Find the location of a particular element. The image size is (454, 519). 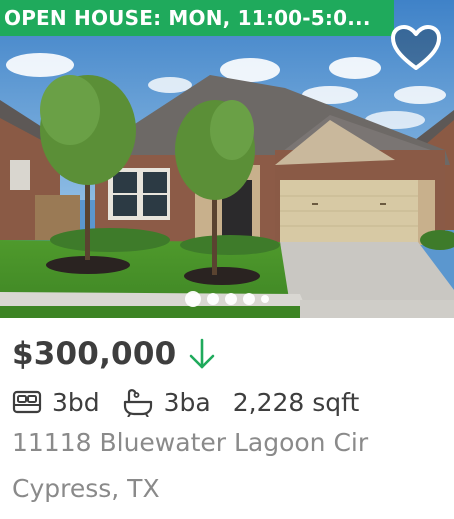

price-row: $300,000 is located at coordinates (114, 354).